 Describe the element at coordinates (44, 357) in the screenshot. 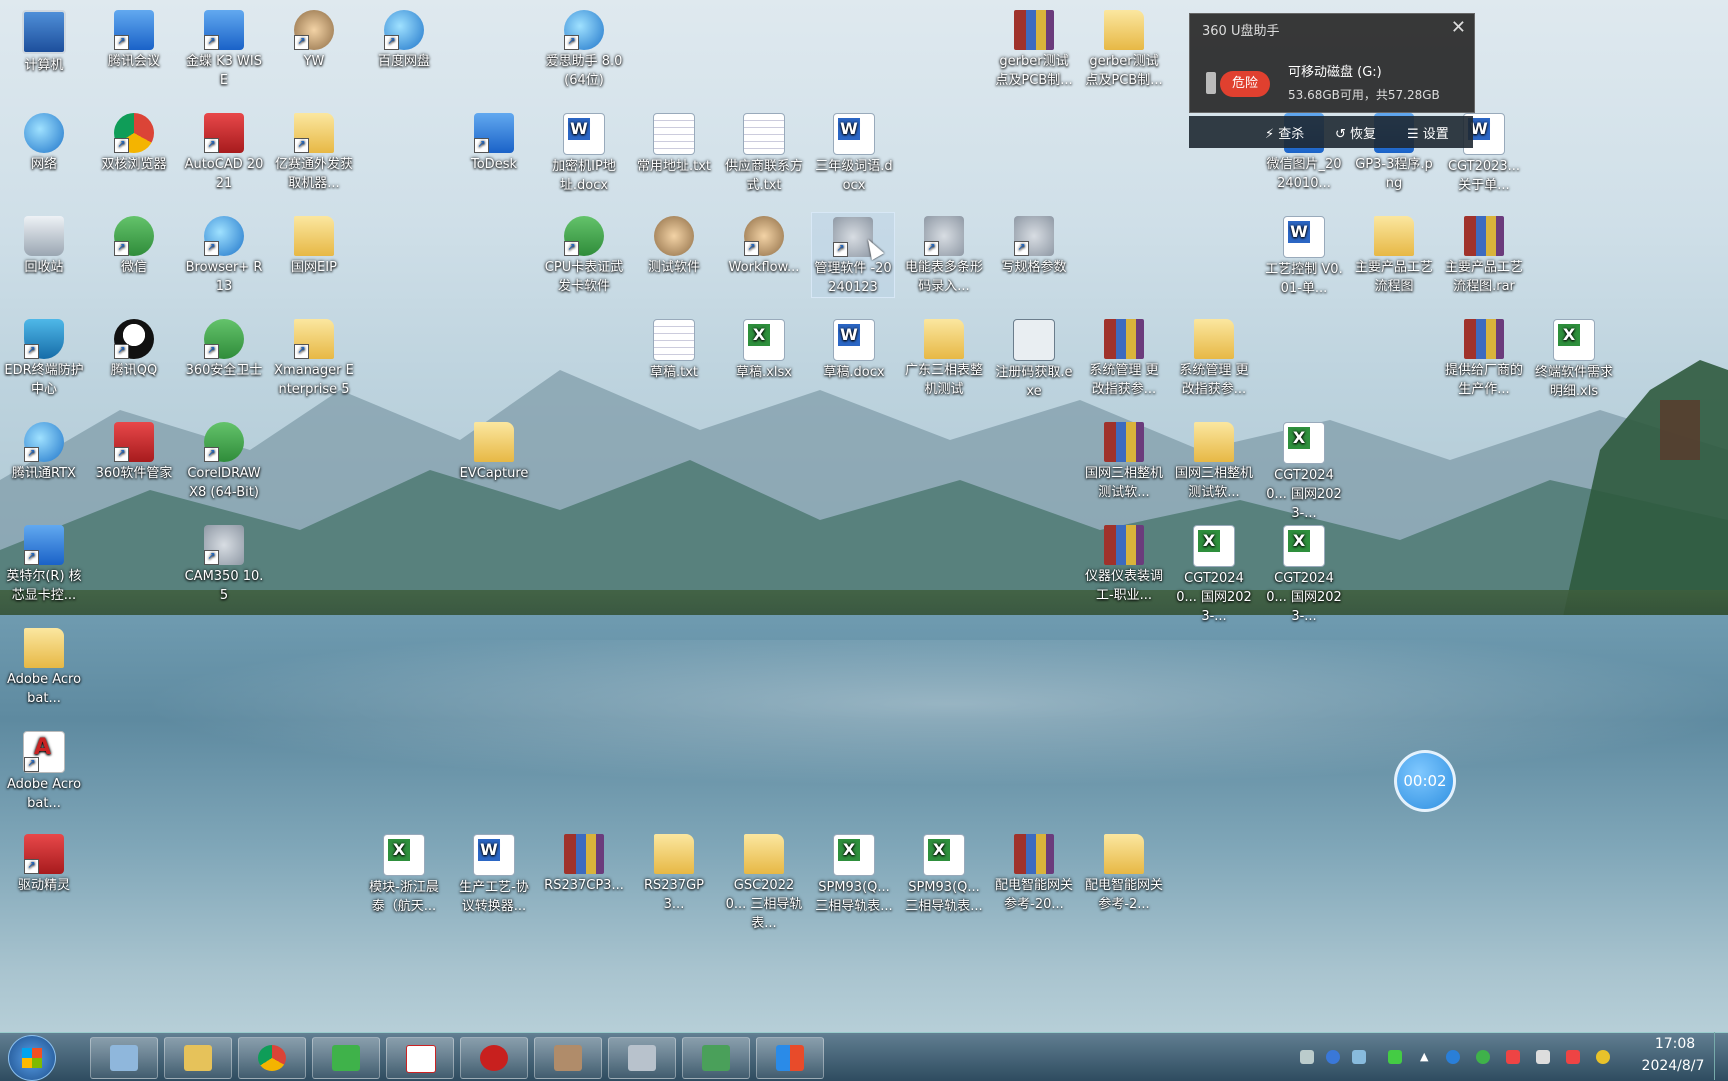

I see `desktop-icon-edr: ↗ EDR终端防护中心` at that location.